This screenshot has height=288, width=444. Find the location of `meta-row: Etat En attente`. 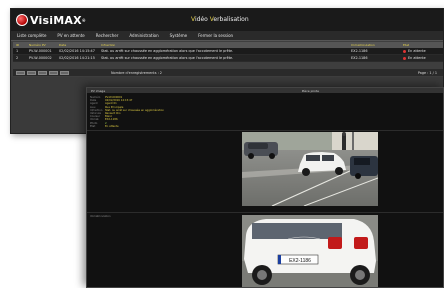

meta-row: Etat En attente is located at coordinates (130, 126).